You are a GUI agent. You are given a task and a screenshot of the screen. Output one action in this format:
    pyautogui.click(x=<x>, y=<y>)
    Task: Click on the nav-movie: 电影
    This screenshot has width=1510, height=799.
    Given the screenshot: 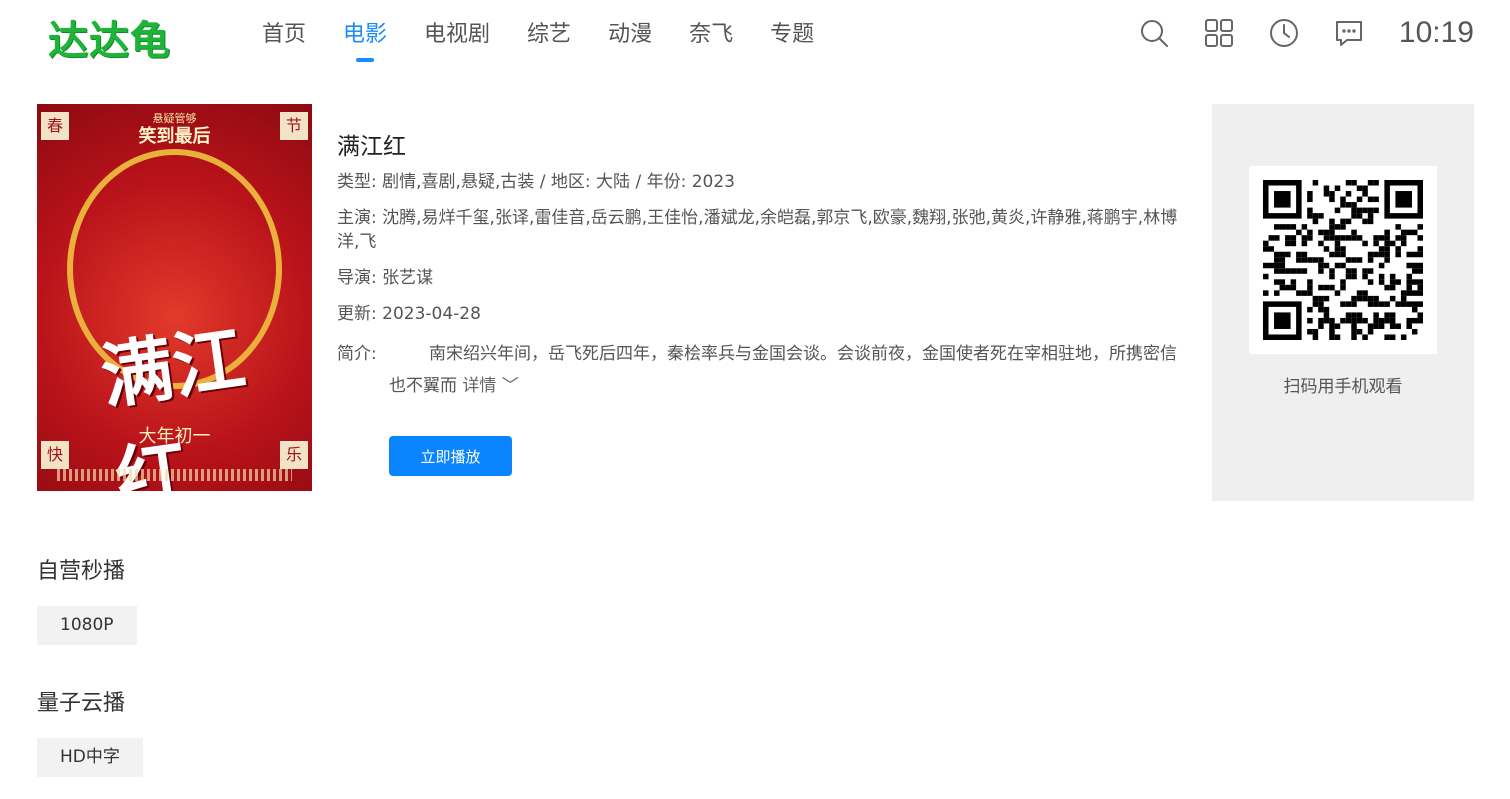 What is the action you would take?
    pyautogui.click(x=365, y=35)
    